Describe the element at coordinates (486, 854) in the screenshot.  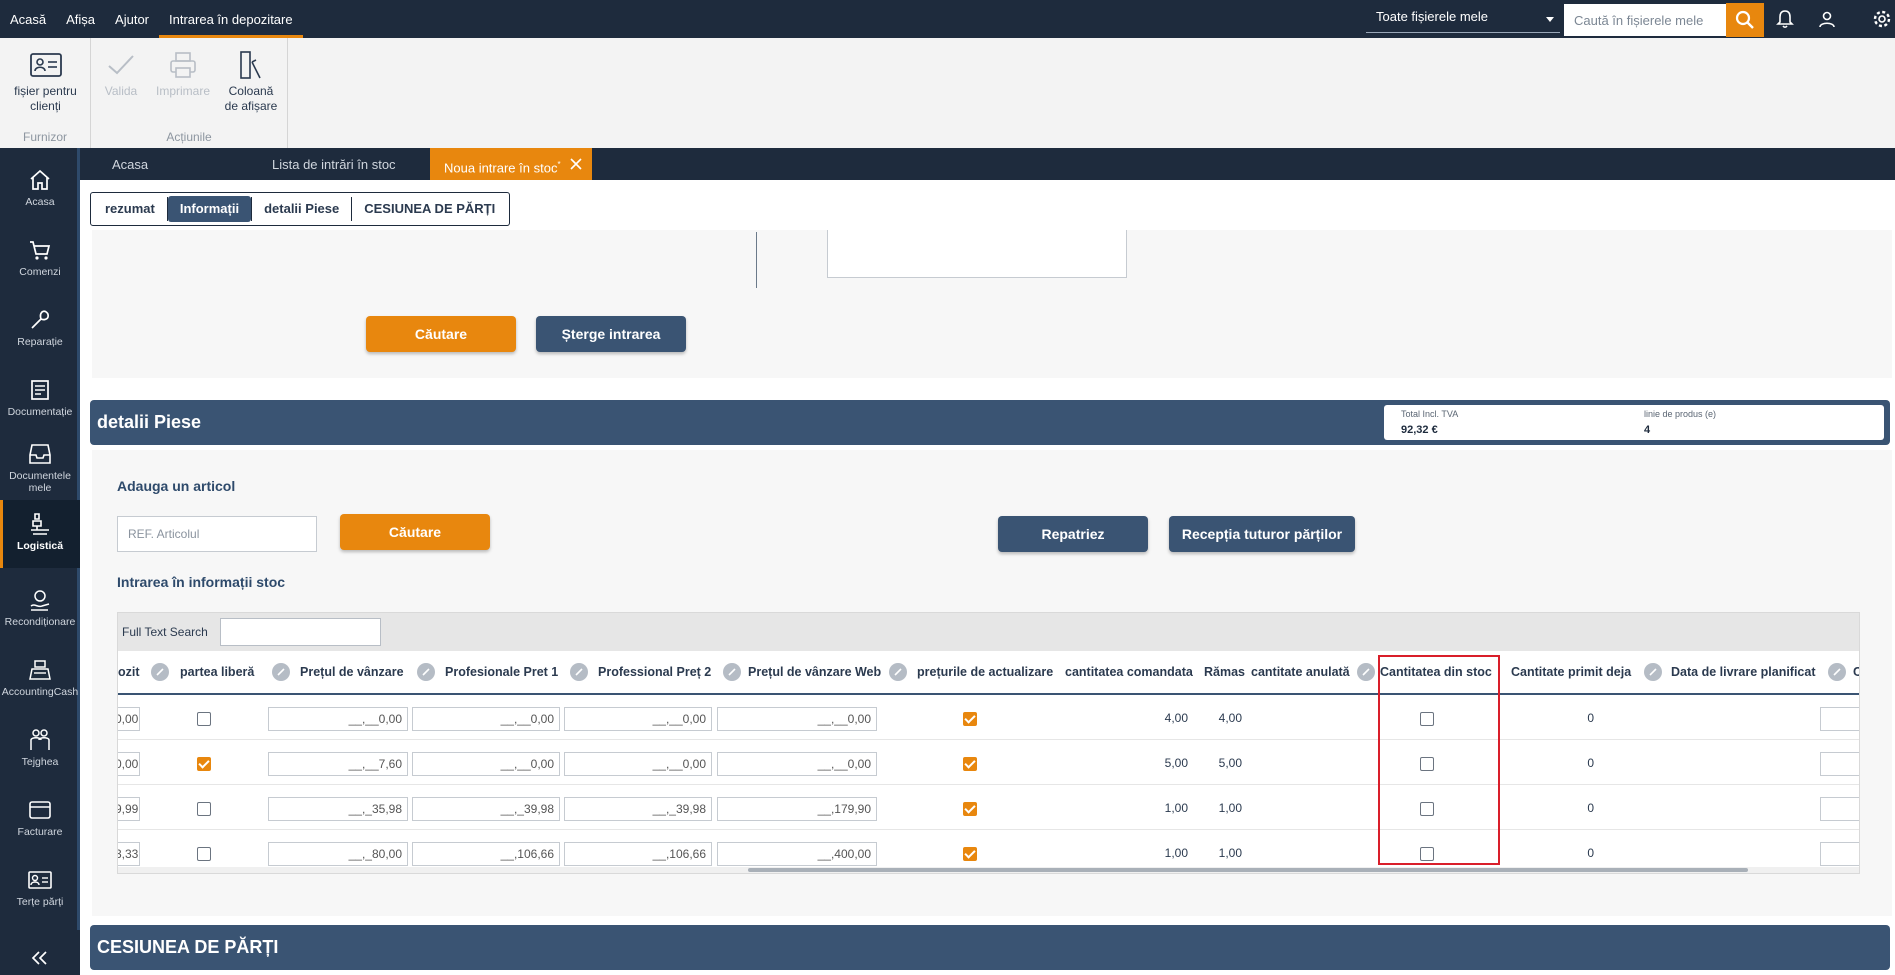
I see `pro-price-1-input: __,106,66` at that location.